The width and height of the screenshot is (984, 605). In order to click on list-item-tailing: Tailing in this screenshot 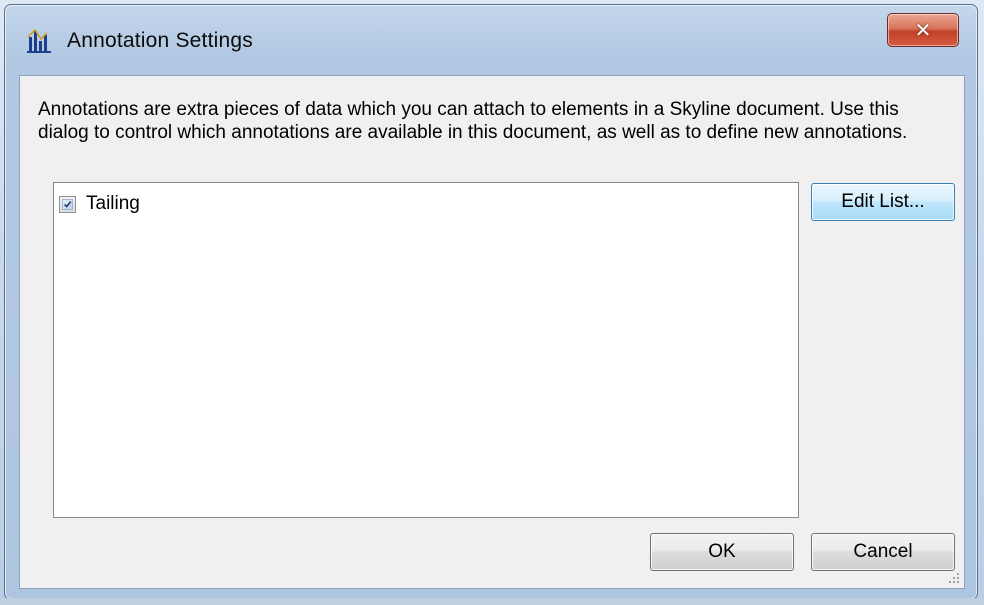, I will do `click(99, 204)`.